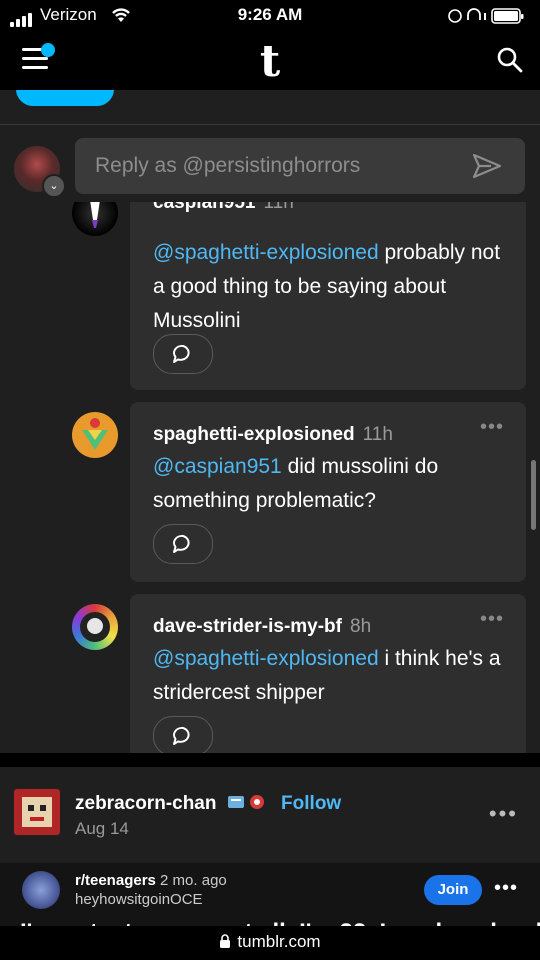  Describe the element at coordinates (377, 434) in the screenshot. I see `comment-time: 11h` at that location.